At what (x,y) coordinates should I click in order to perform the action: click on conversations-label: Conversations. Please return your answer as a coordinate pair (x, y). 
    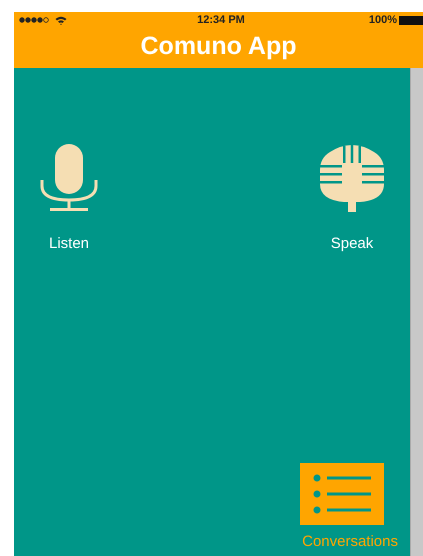
    Looking at the image, I should click on (350, 541).